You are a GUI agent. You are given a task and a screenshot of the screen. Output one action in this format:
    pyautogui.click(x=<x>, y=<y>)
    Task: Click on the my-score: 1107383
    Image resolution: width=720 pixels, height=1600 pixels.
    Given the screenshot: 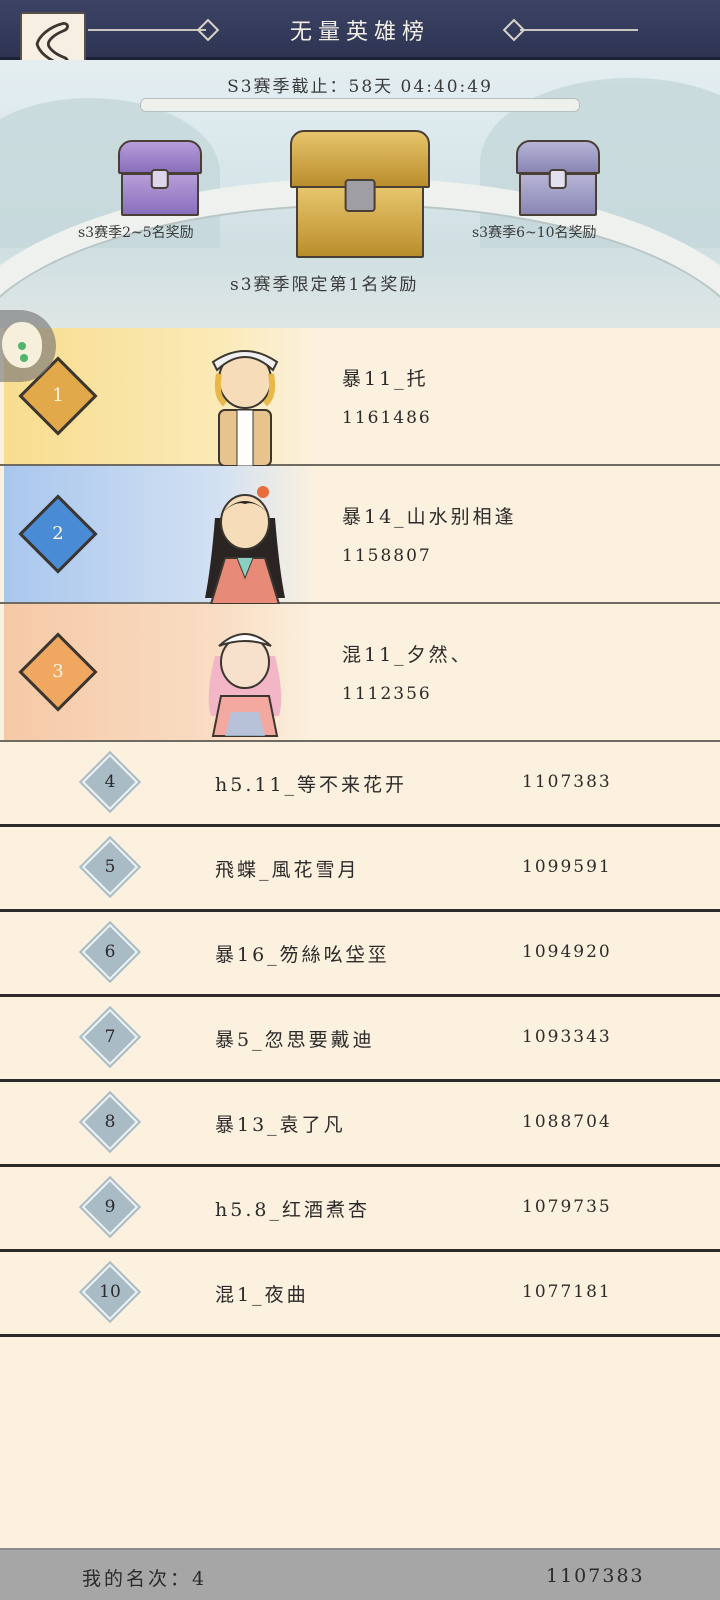 What is the action you would take?
    pyautogui.click(x=595, y=1576)
    